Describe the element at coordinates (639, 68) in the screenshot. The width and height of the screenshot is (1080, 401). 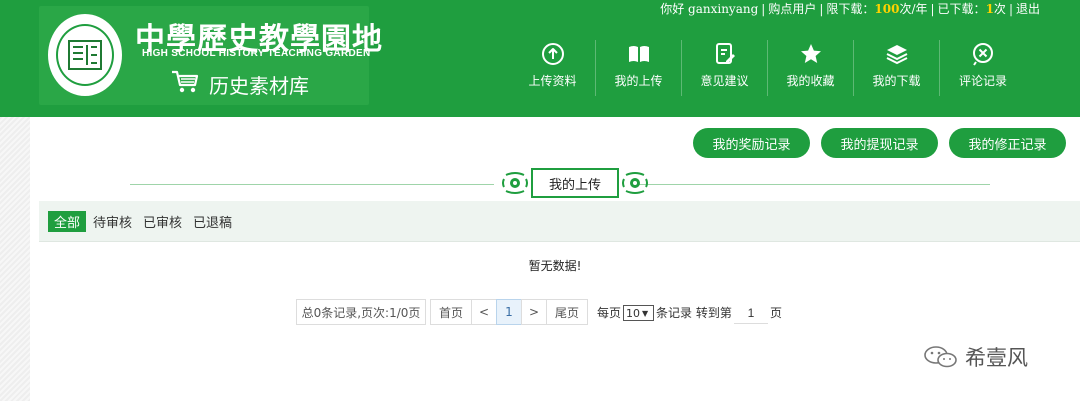
I see `nav-item-my-uploads: 我的上传` at that location.